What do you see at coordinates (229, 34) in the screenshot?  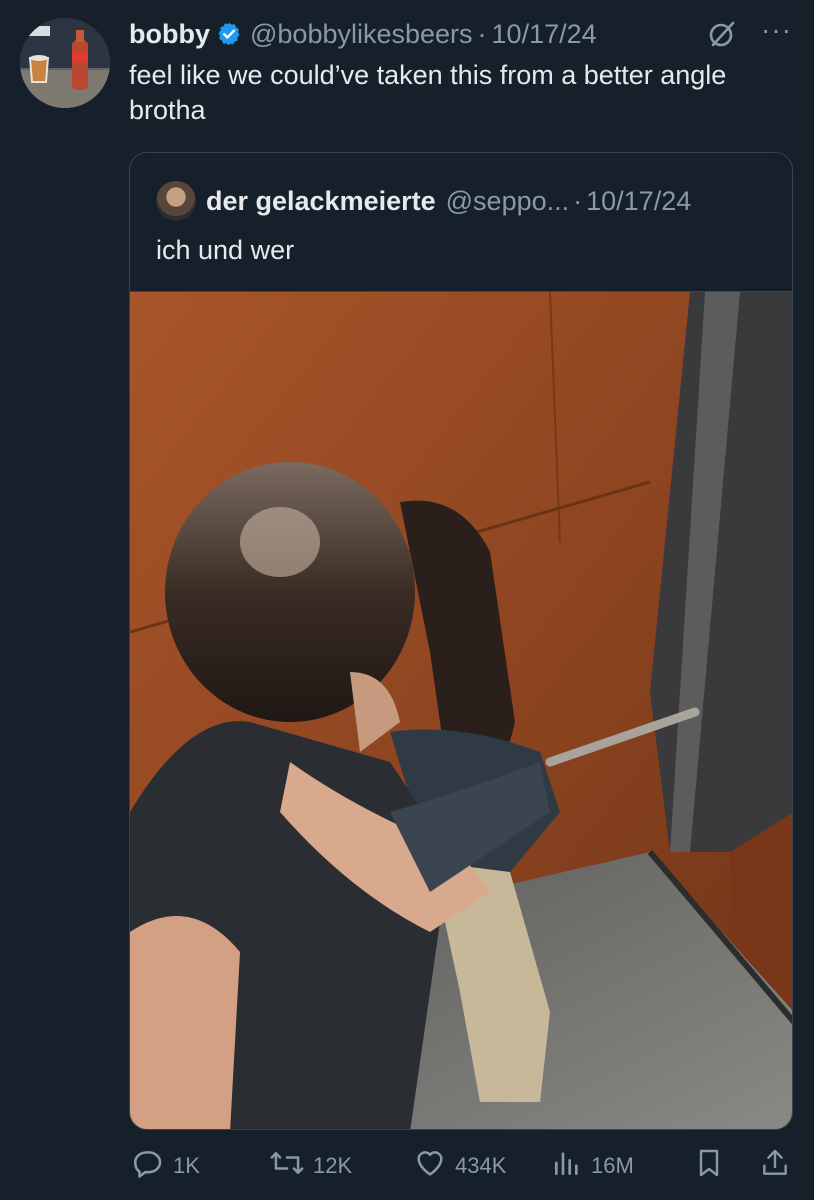 I see `verified-badge-icon` at bounding box center [229, 34].